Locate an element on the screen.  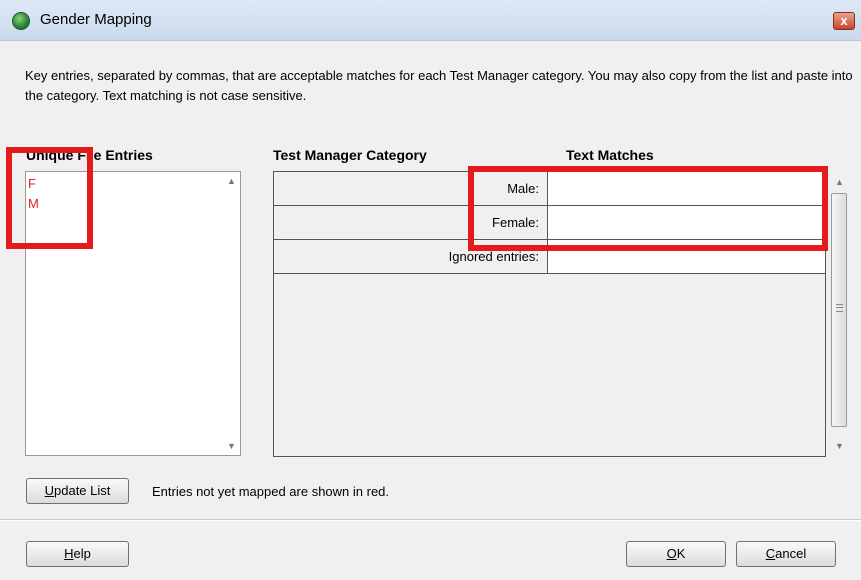
grid-scroll-down-icon: ▼ is located at coordinates (839, 446).